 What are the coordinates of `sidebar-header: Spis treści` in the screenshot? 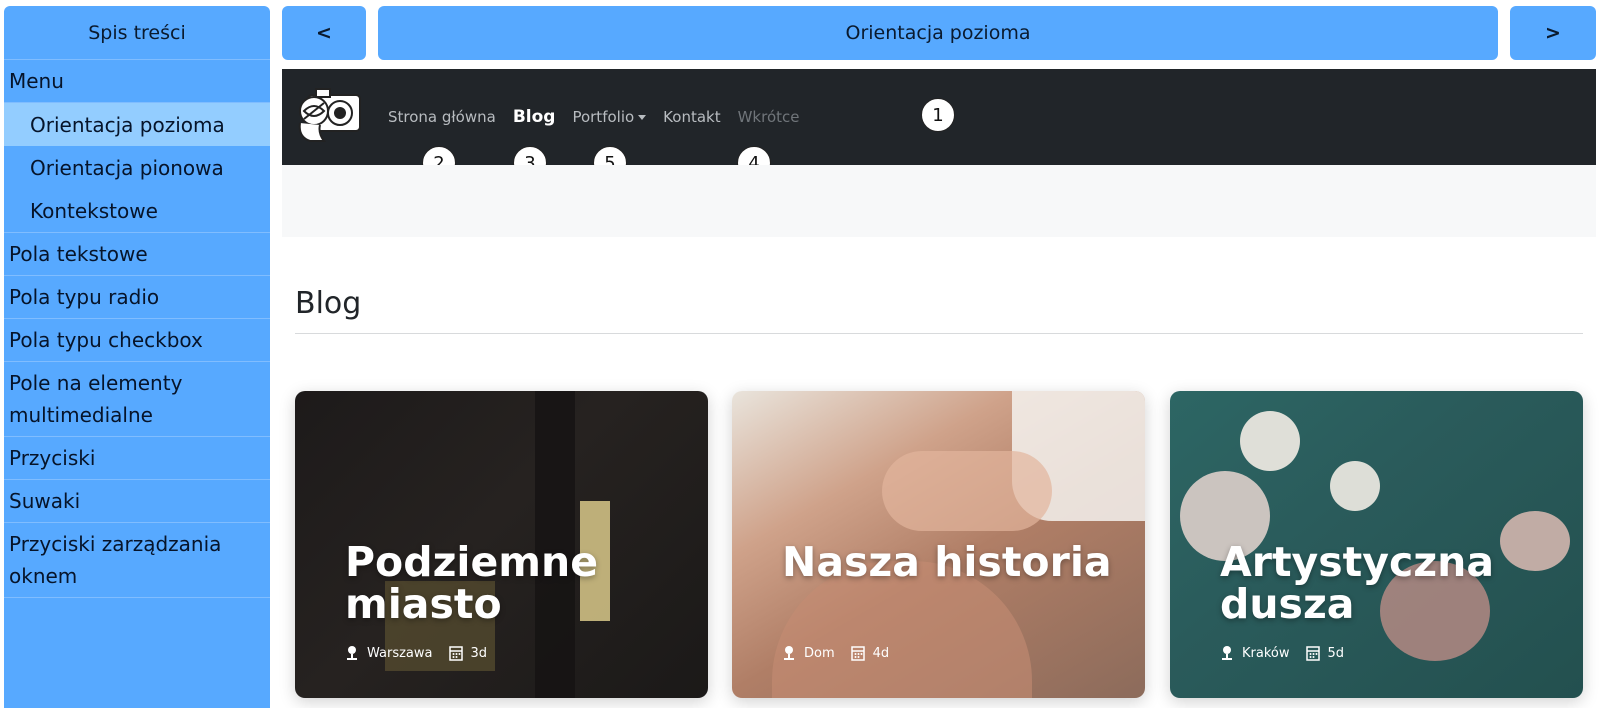 It's located at (137, 33).